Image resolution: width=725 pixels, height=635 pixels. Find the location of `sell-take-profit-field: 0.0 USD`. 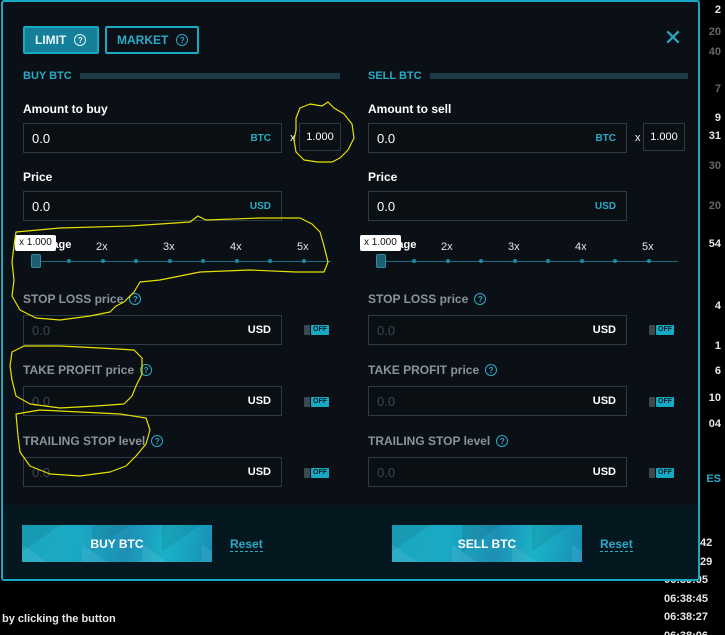

sell-take-profit-field: 0.0 USD is located at coordinates (497, 401).